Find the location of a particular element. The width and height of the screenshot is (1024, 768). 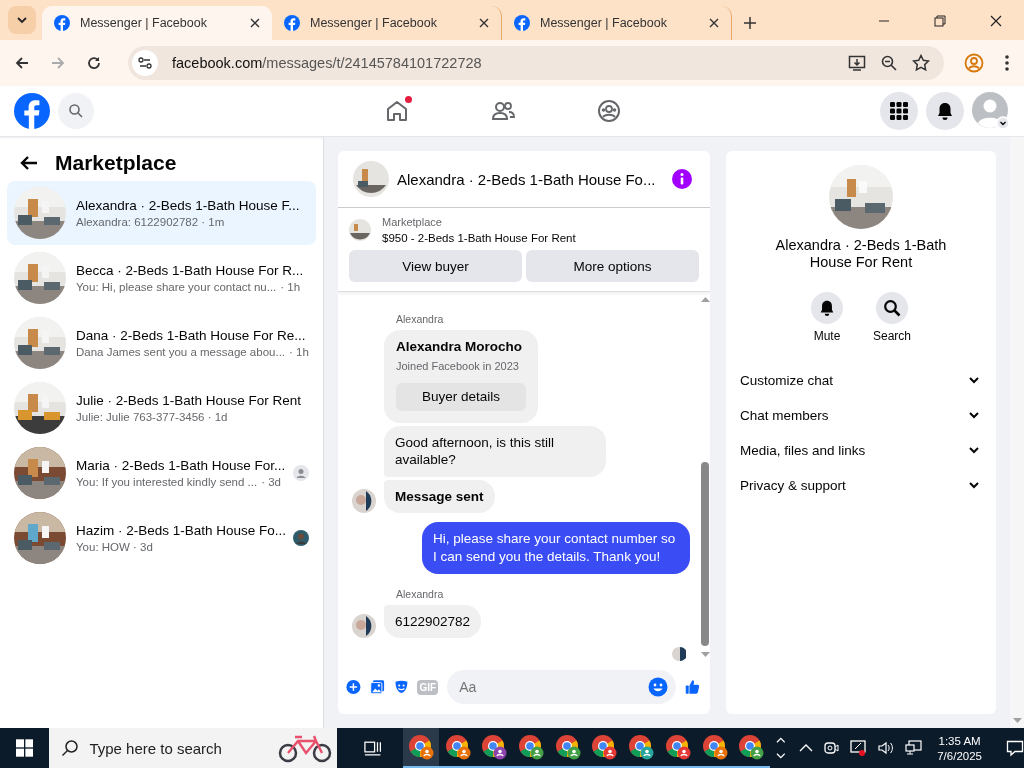

message-preview: You: HOW · 3d is located at coordinates (114, 547).